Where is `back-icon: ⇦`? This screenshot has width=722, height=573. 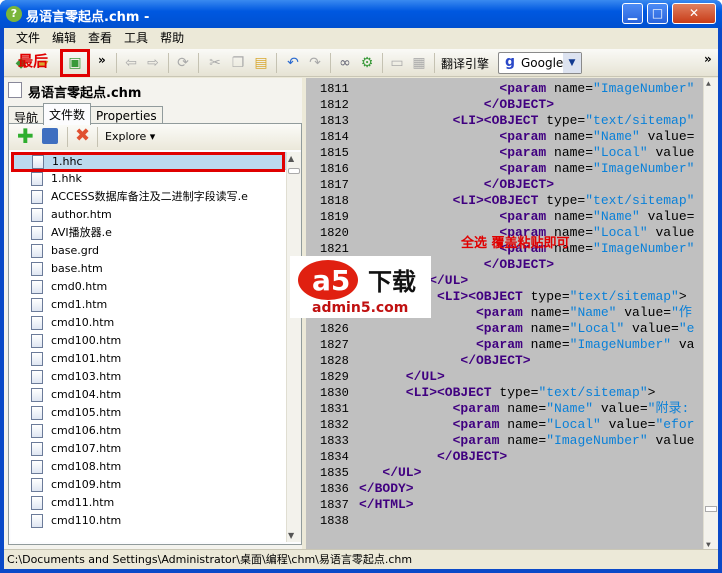
back-icon: ⇦ is located at coordinates (131, 63).